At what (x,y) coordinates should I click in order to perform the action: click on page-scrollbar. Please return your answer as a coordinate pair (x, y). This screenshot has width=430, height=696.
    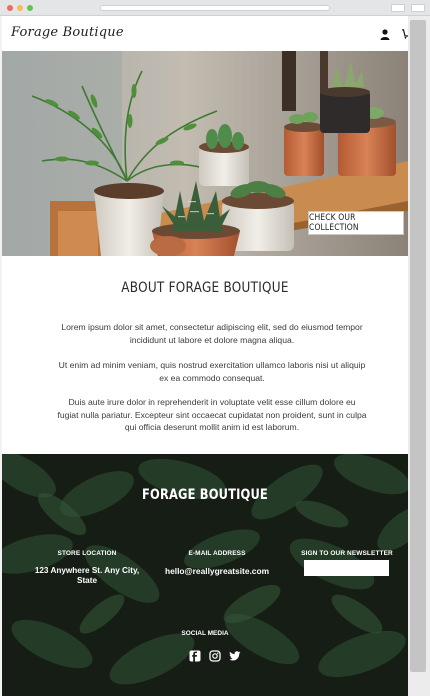
    Looking at the image, I should click on (419, 356).